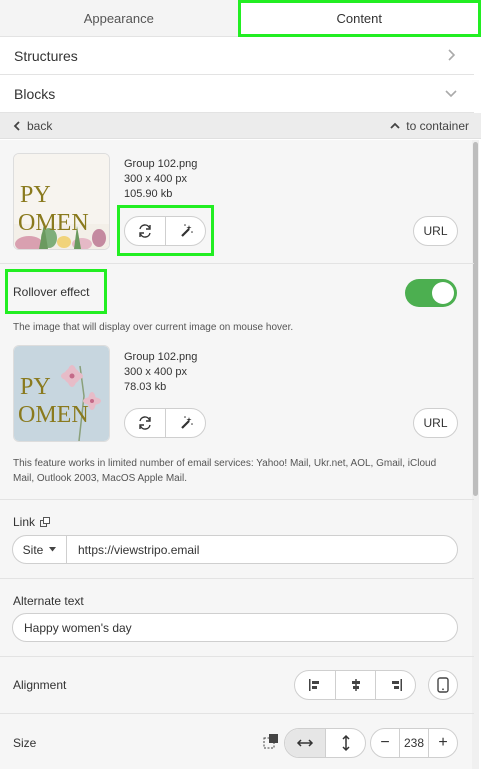 This screenshot has width=481, height=769. I want to click on size-label: Size, so click(25, 743).